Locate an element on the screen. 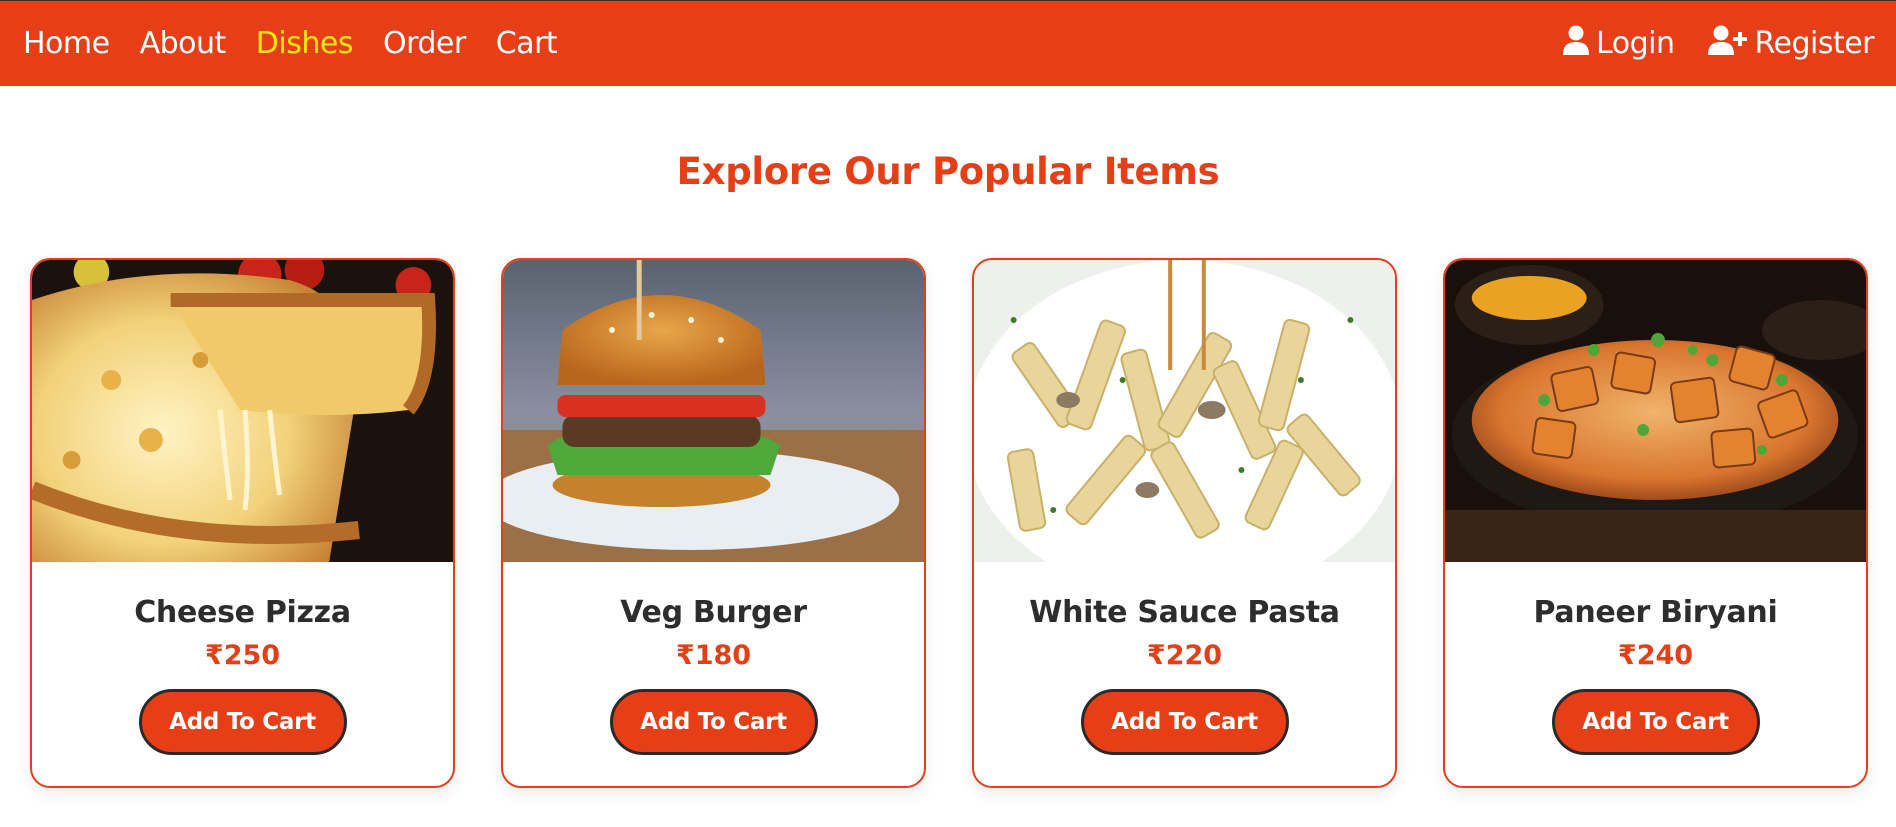 This screenshot has width=1896, height=827. dish-name: White Sauce Pasta is located at coordinates (1184, 612).